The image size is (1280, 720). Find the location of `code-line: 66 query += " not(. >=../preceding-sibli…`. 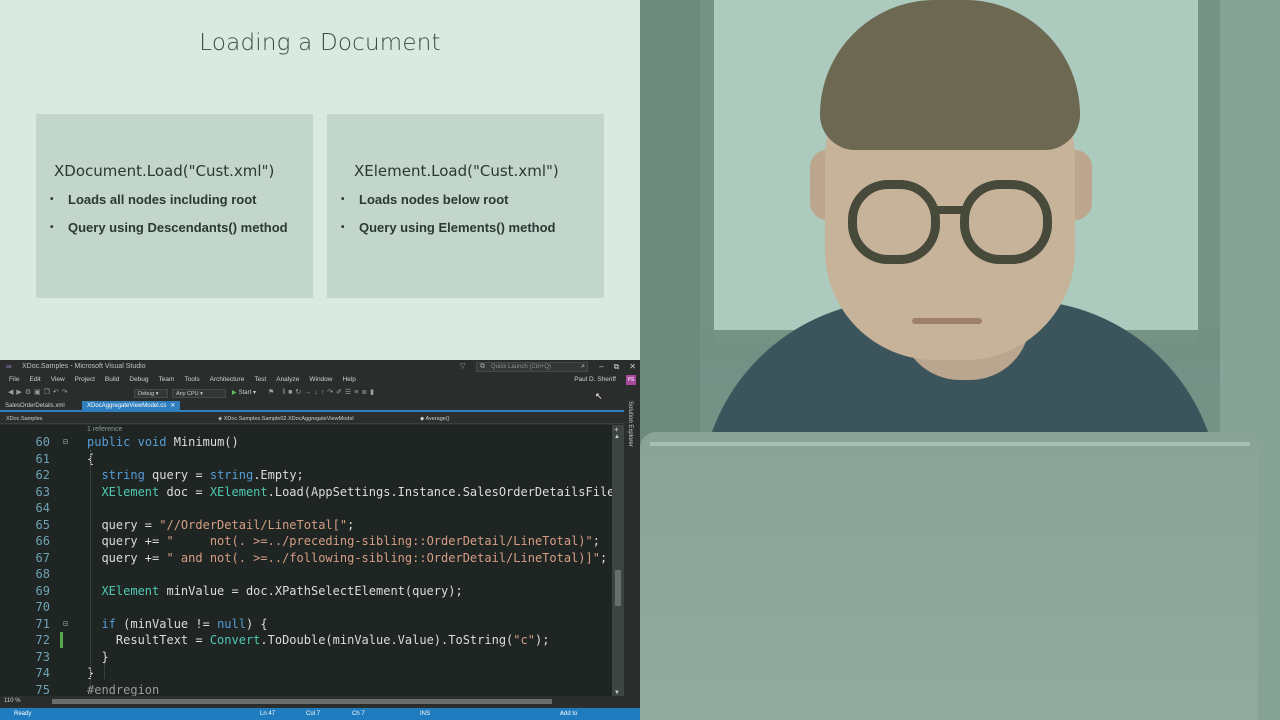

code-line: 66 query += " not(. >=../preceding-sibli… is located at coordinates (306, 541).